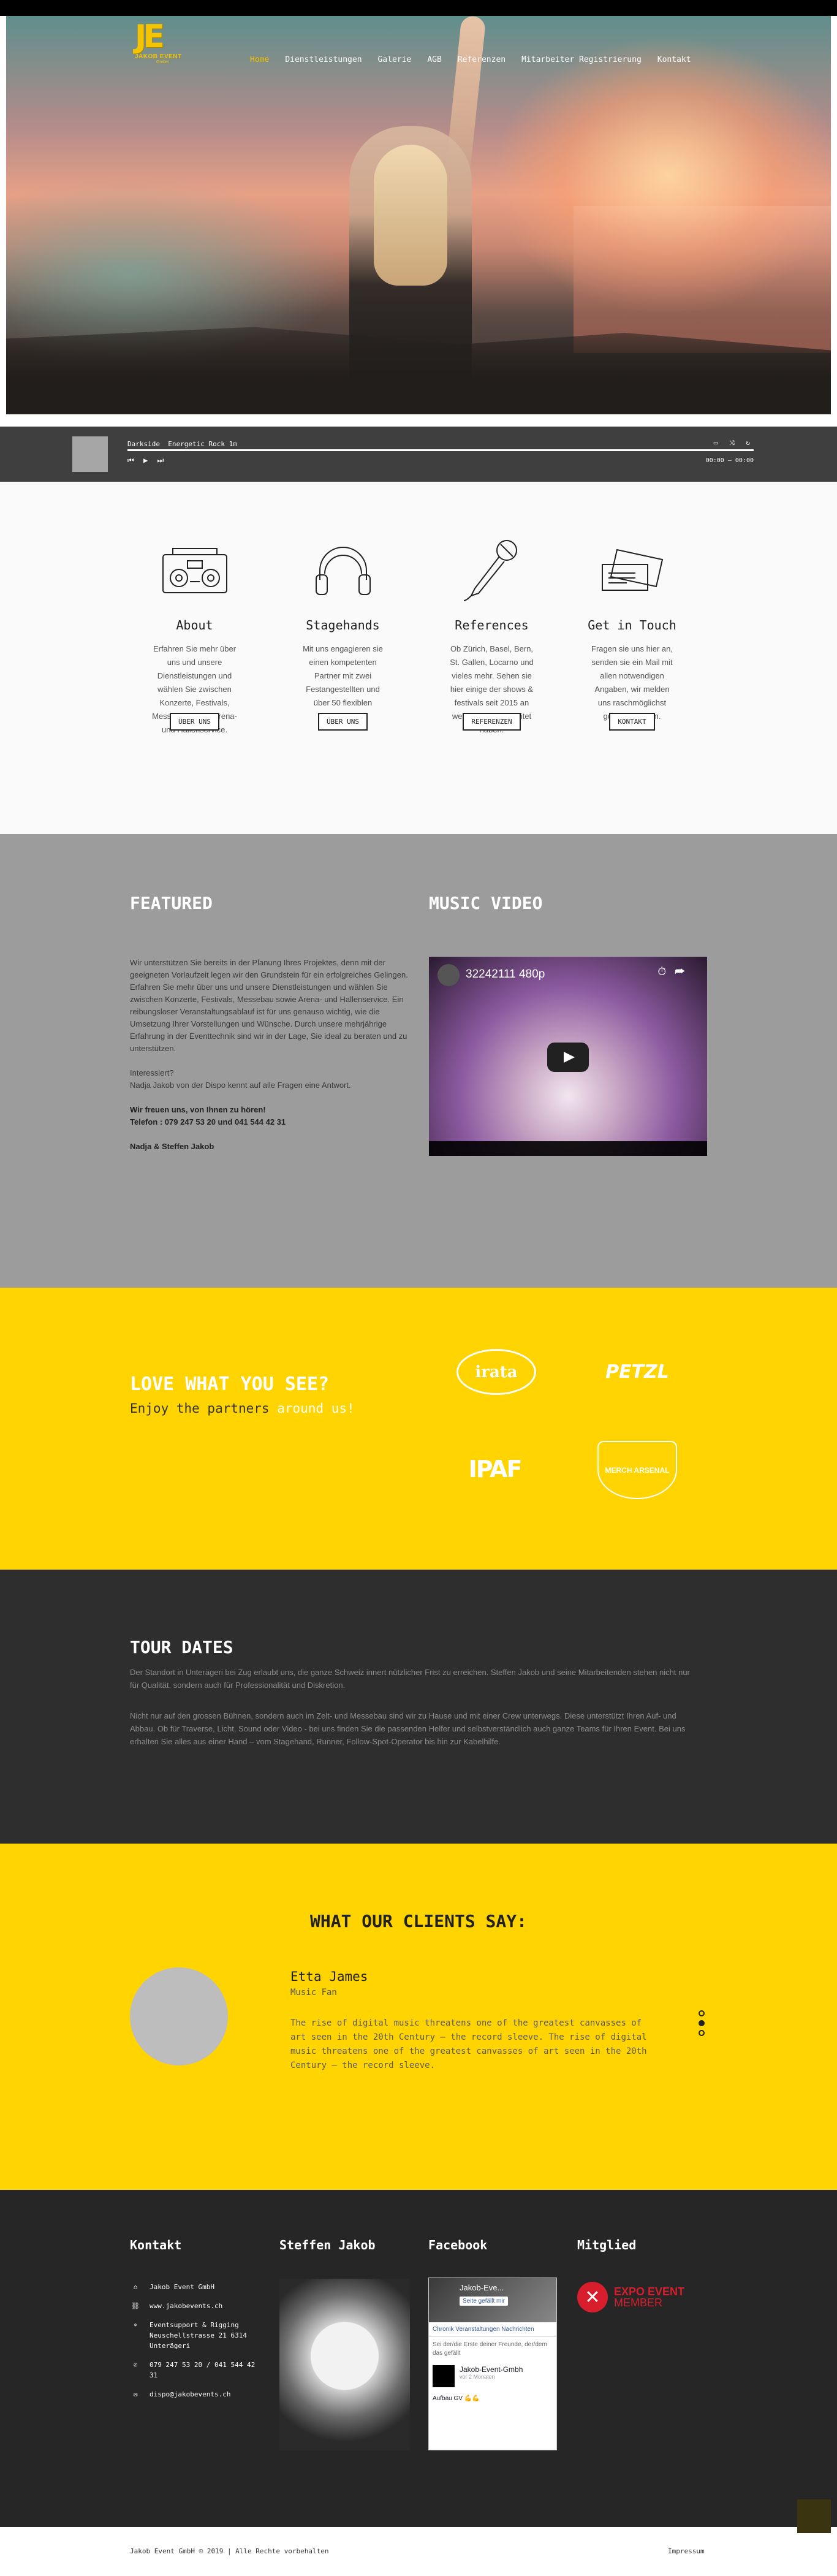 The image size is (837, 2576). Describe the element at coordinates (448, 975) in the screenshot. I see `channel-avatar` at that location.